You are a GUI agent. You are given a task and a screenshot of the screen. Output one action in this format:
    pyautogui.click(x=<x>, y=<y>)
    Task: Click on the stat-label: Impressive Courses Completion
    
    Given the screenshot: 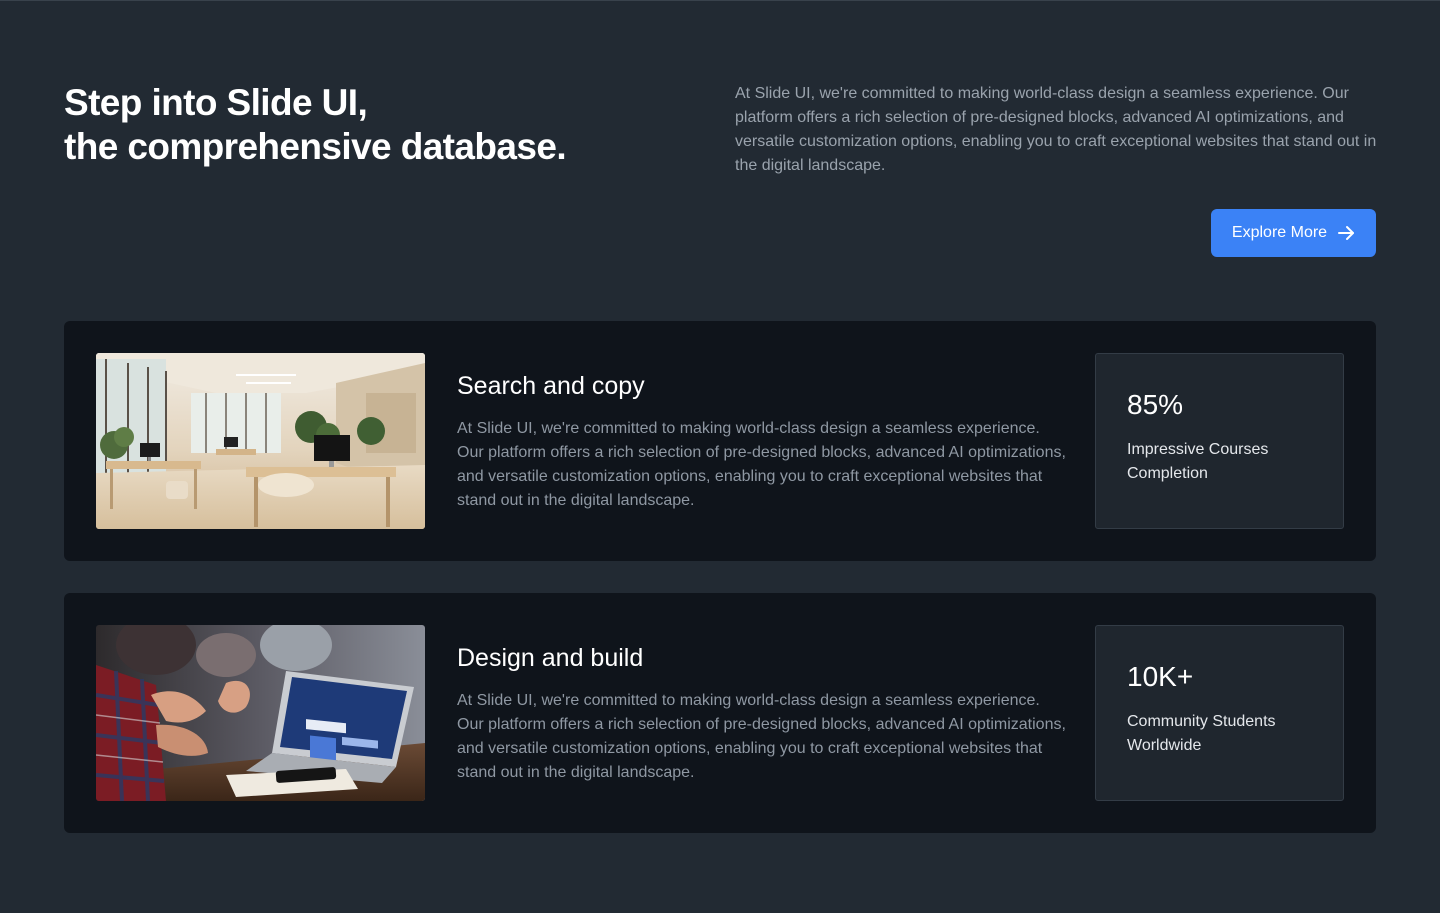 What is the action you would take?
    pyautogui.click(x=1198, y=461)
    